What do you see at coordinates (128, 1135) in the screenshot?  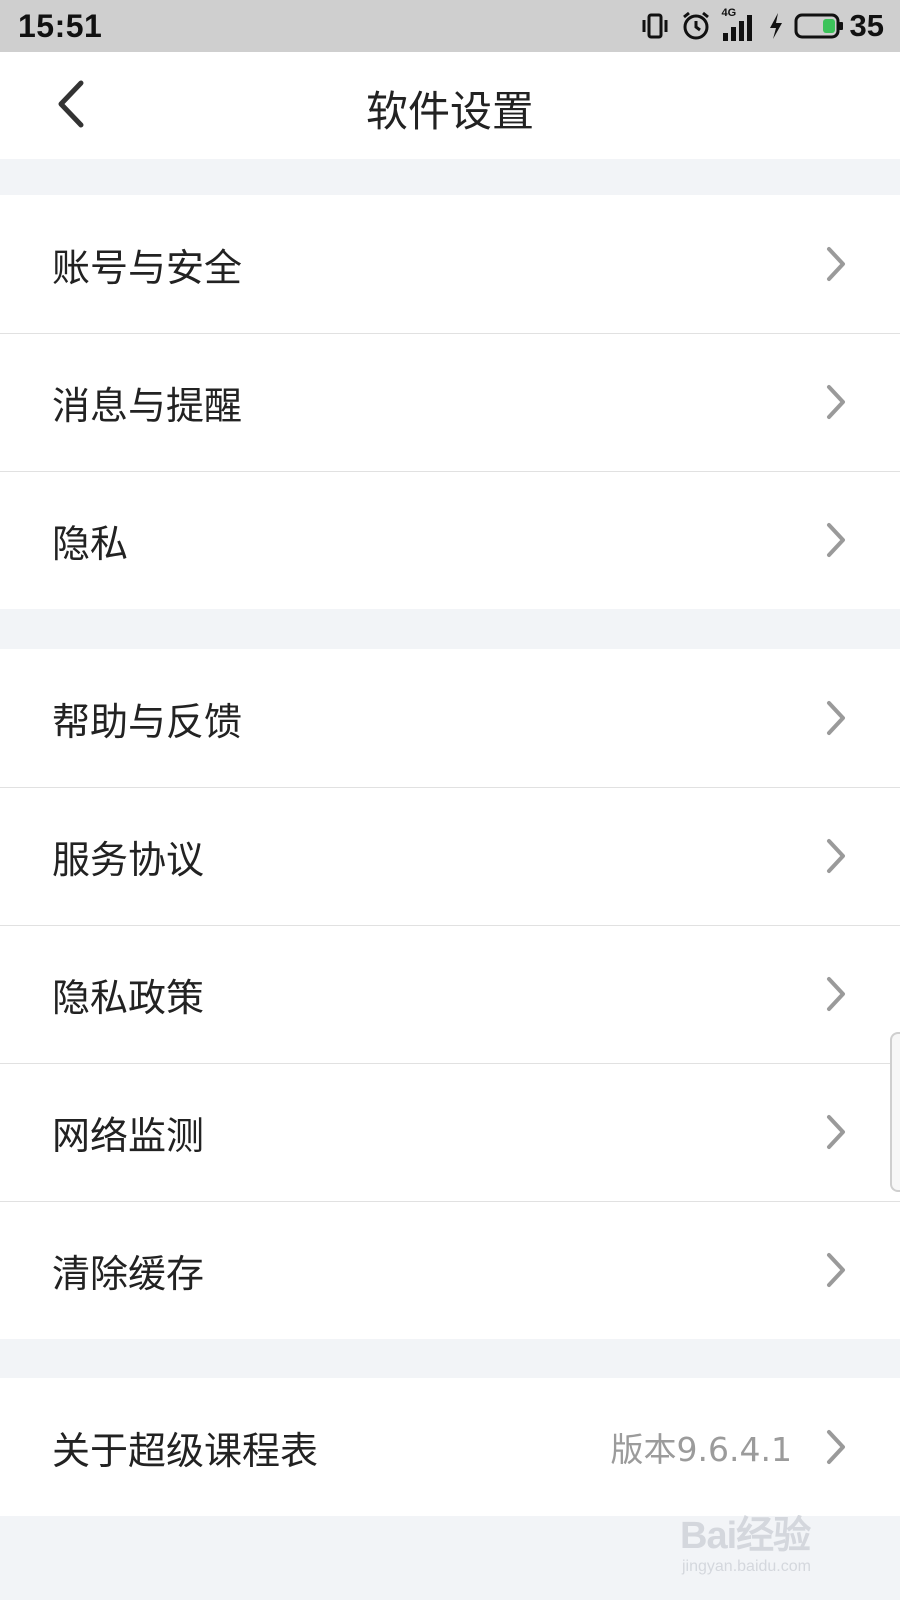 I see `settings-item-label: 网络监测` at bounding box center [128, 1135].